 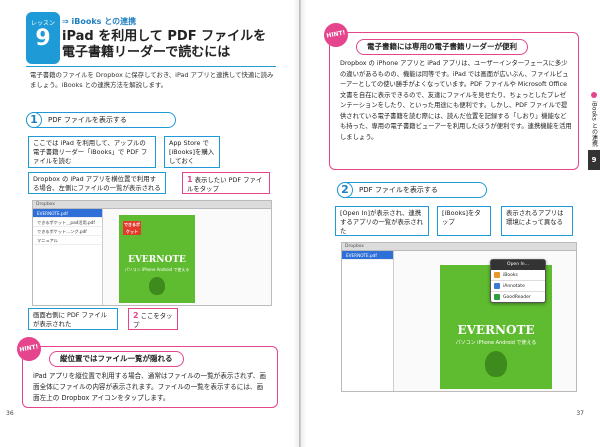 What do you see at coordinates (34, 120) in the screenshot?
I see `step-1-number: 1` at bounding box center [34, 120].